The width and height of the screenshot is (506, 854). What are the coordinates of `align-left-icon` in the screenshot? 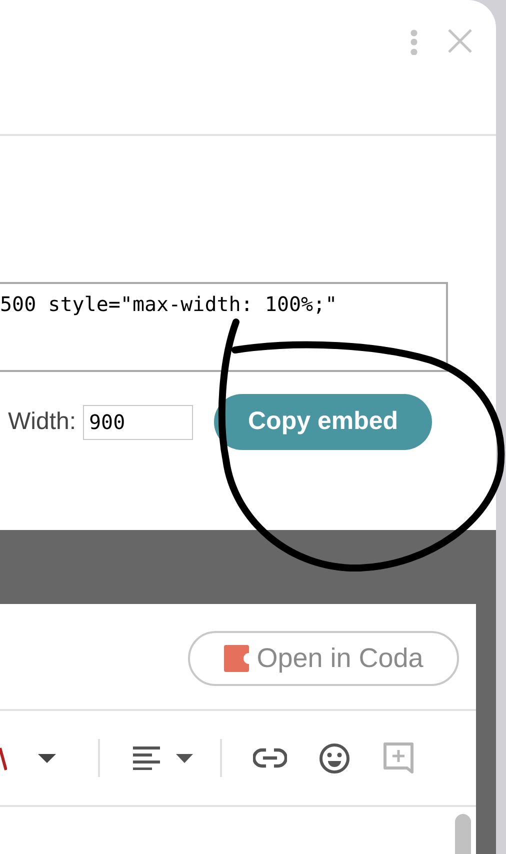 It's located at (146, 758).